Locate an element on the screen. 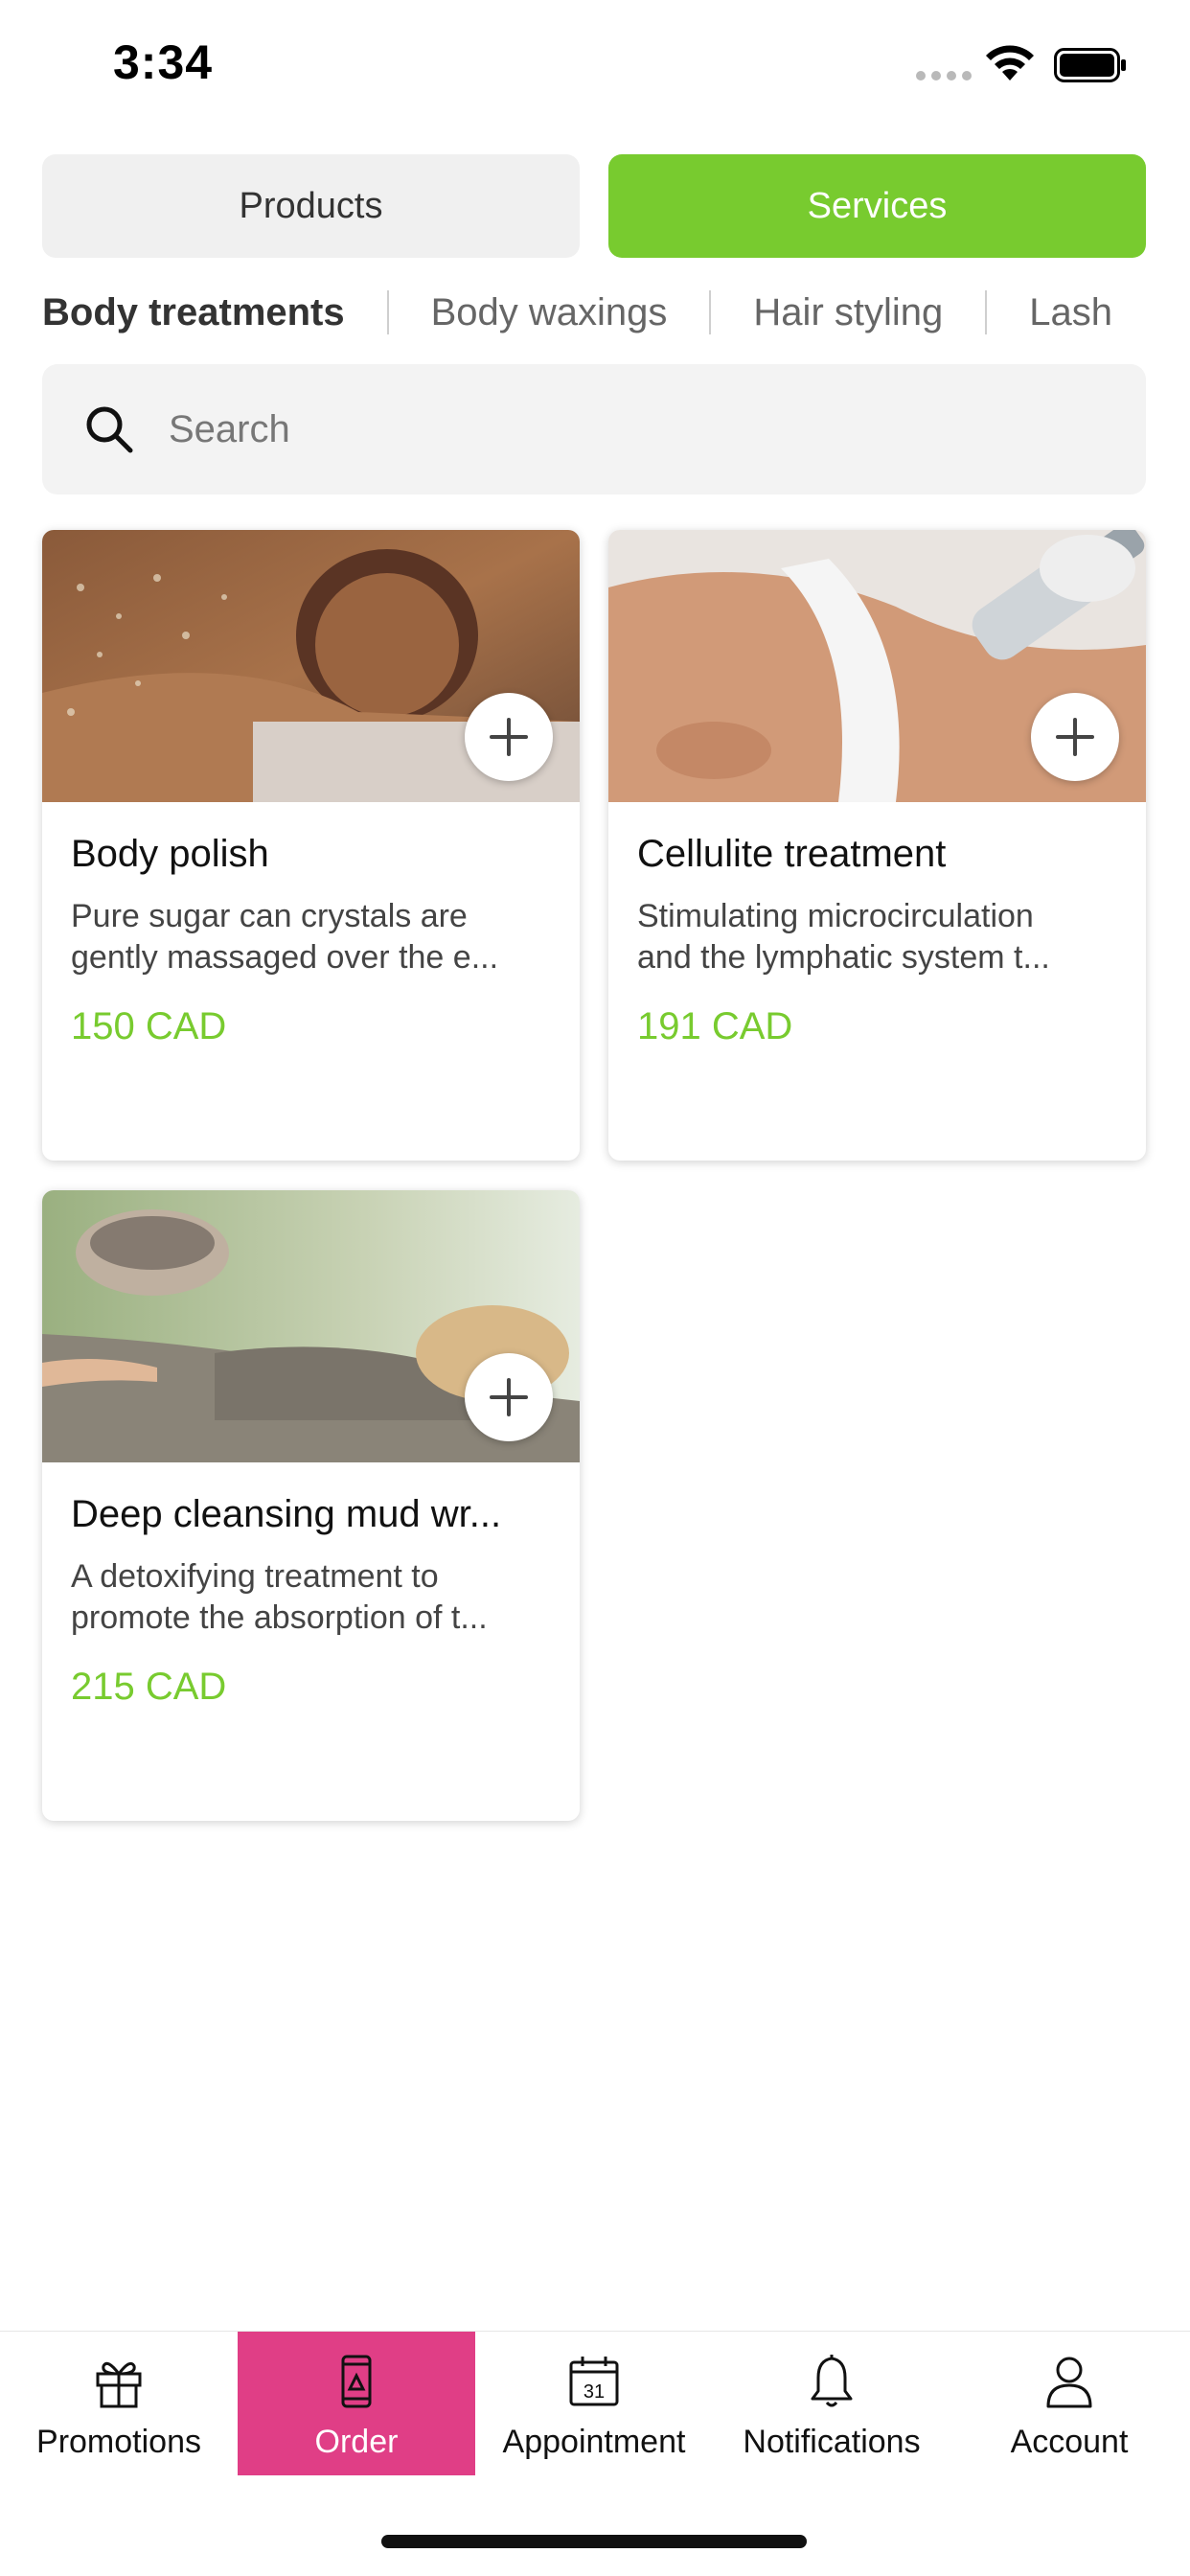  nav-notifications: Notifications is located at coordinates (832, 2403).